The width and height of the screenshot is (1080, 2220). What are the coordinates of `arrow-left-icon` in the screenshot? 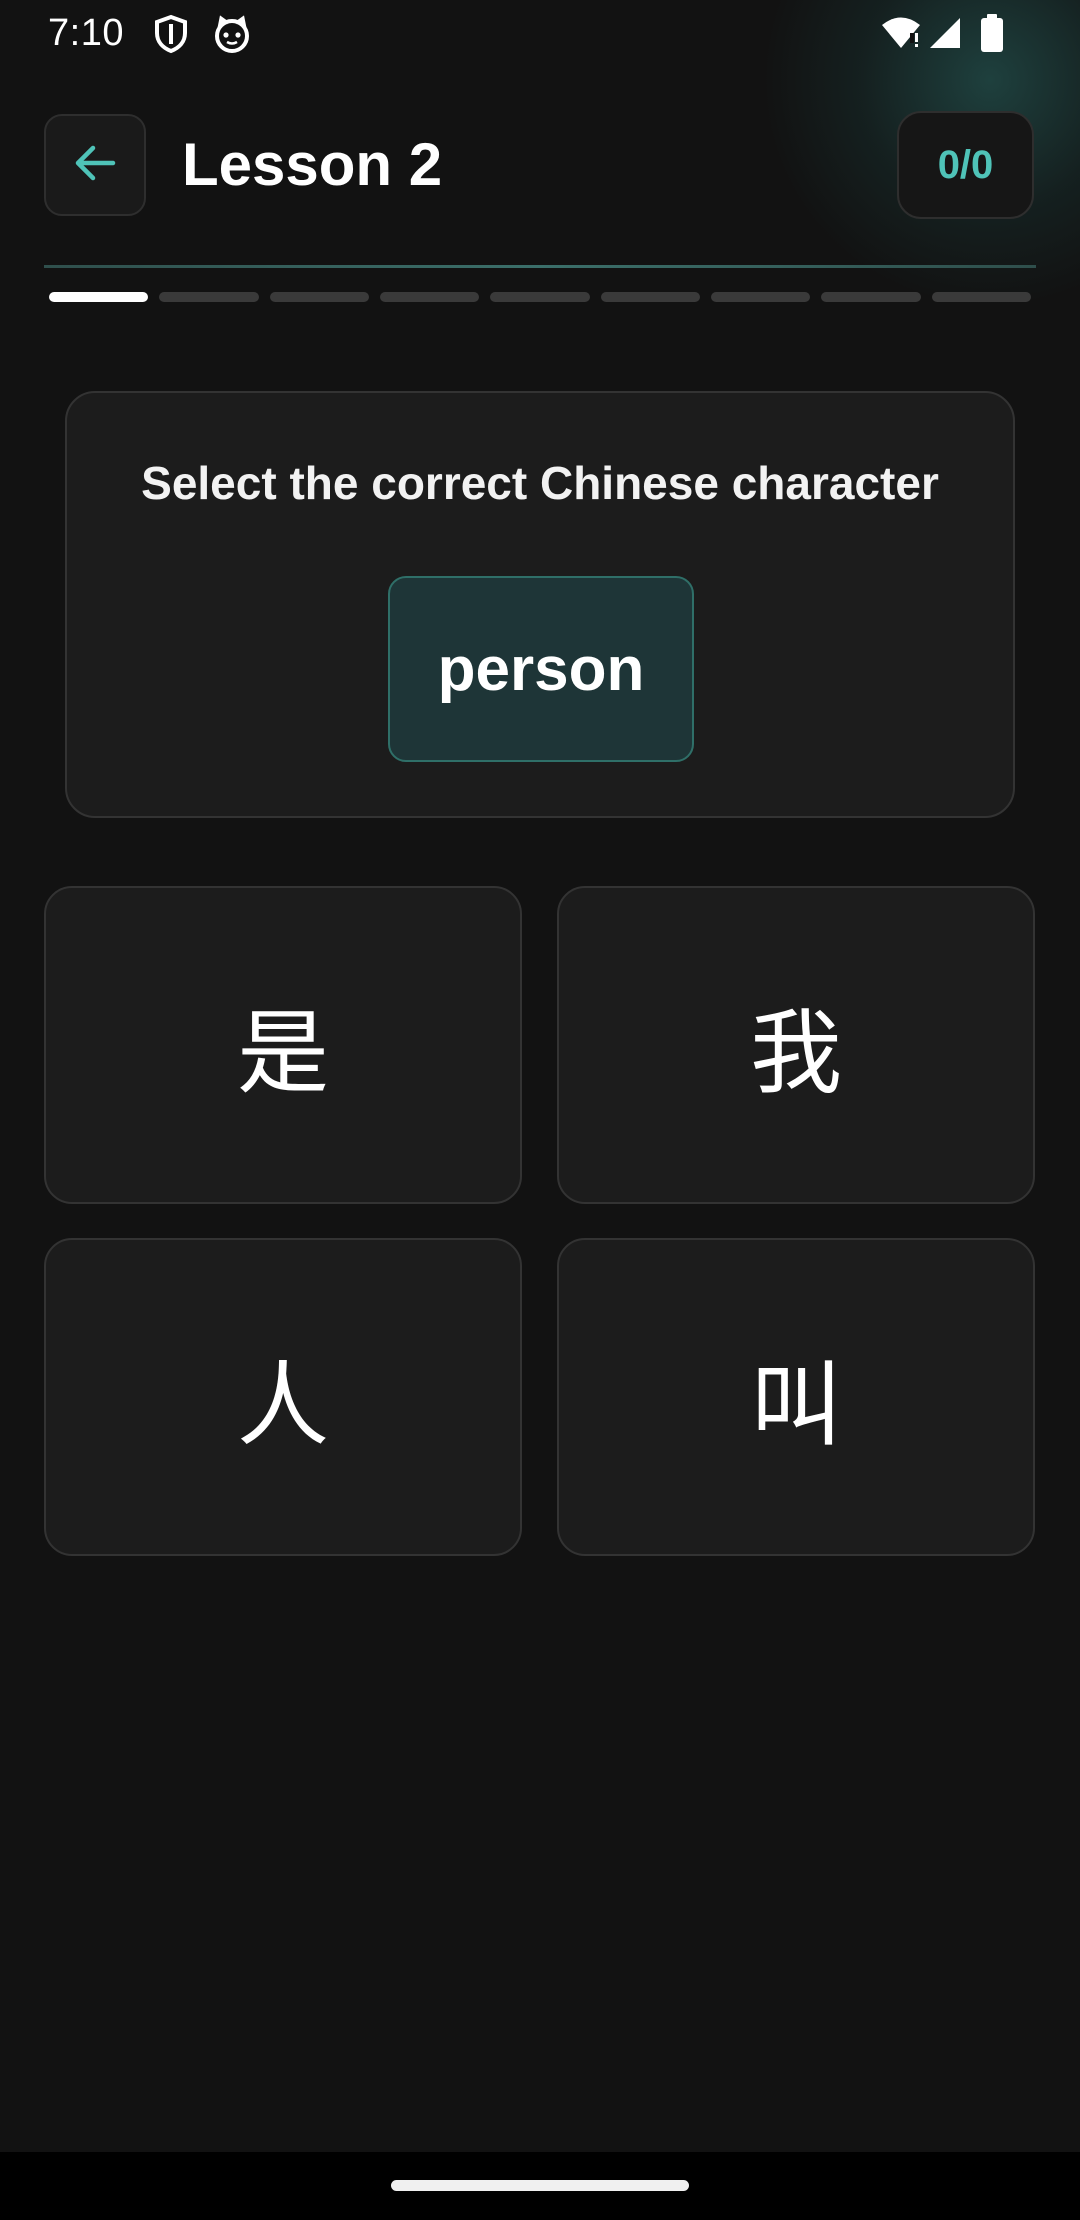 It's located at (95, 165).